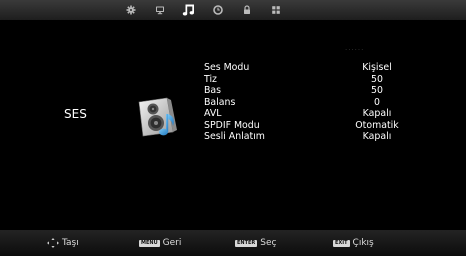 This screenshot has width=466, height=256. Describe the element at coordinates (210, 79) in the screenshot. I see `menu-item-label: Tiz` at that location.